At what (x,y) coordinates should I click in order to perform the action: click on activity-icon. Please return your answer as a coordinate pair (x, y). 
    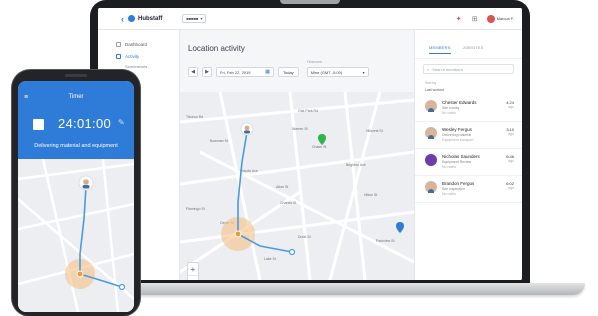
    Looking at the image, I should click on (118, 56).